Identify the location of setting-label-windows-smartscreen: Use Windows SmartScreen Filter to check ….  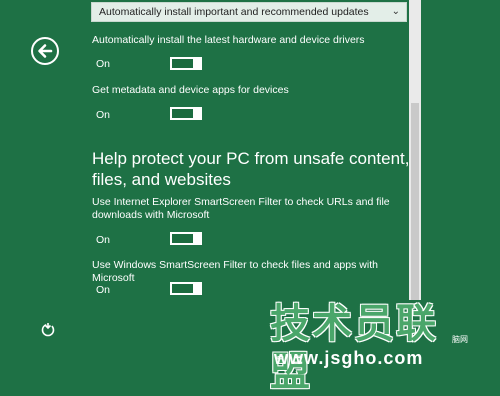
(235, 271).